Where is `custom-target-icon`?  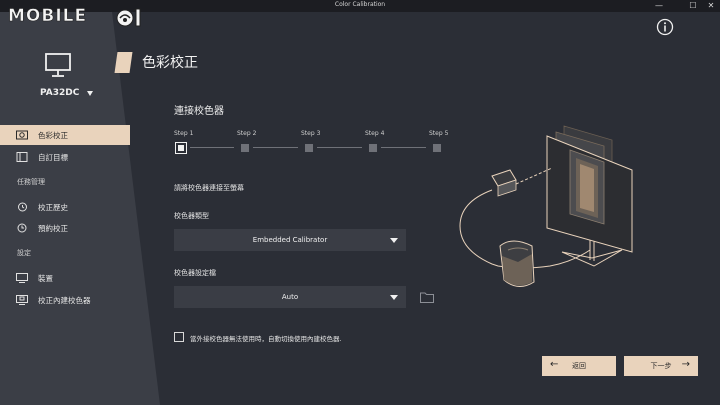 custom-target-icon is located at coordinates (22, 157).